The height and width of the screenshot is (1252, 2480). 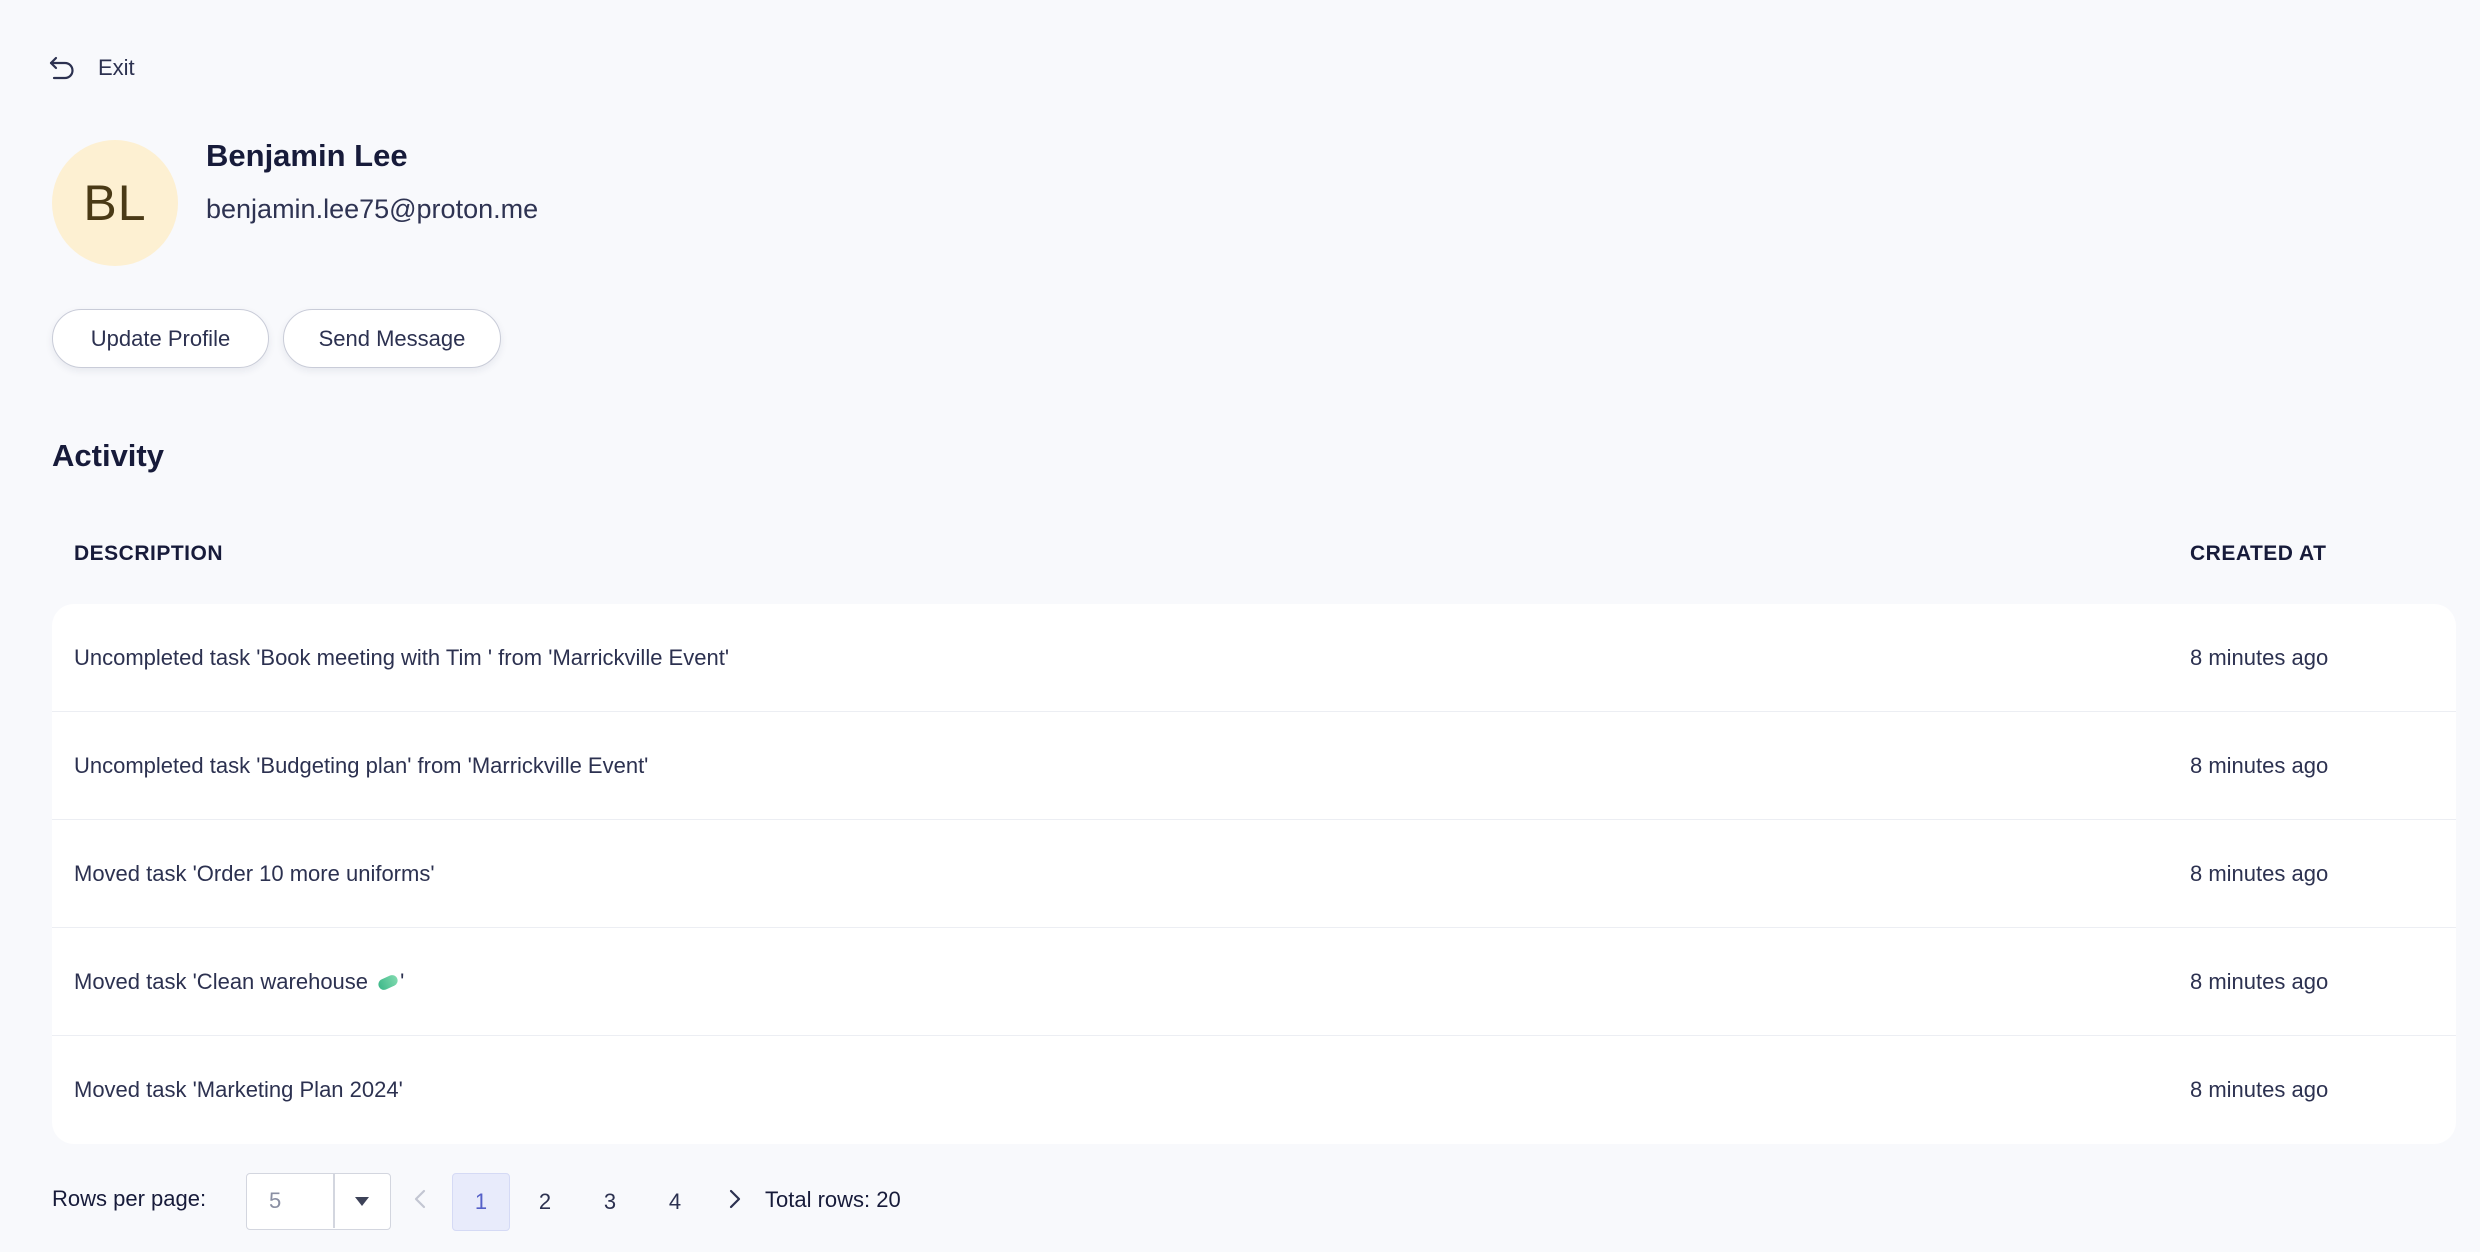 What do you see at coordinates (62, 68) in the screenshot?
I see `undo-arrow-icon` at bounding box center [62, 68].